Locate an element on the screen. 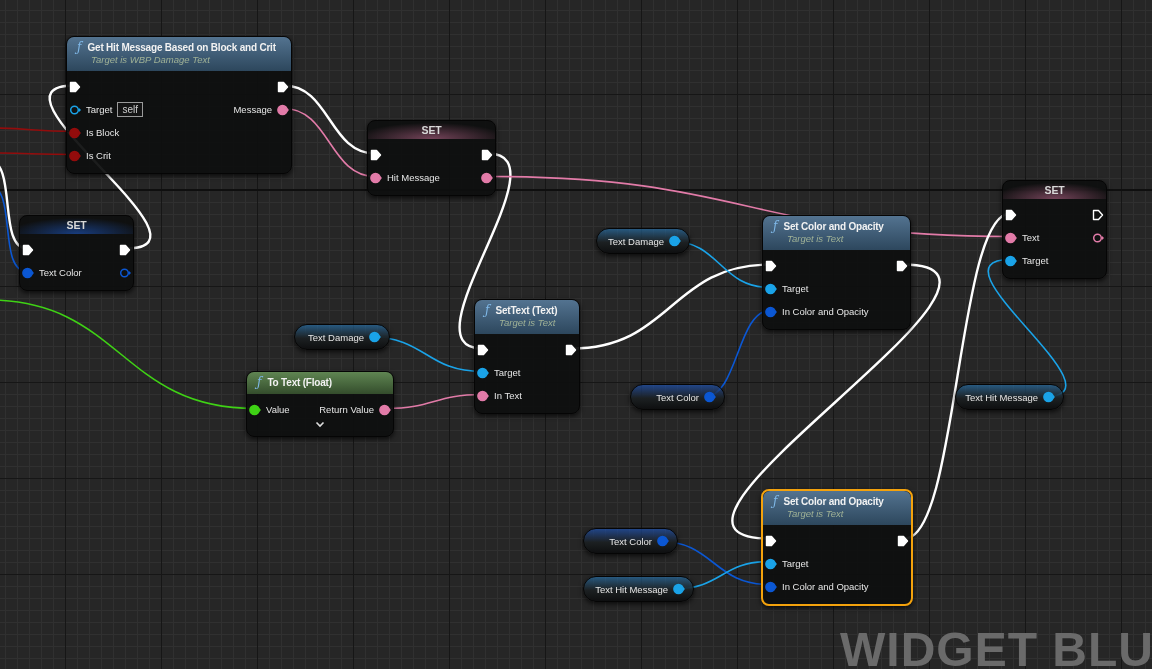 The image size is (1152, 669). pin-label: Is Block is located at coordinates (103, 132).